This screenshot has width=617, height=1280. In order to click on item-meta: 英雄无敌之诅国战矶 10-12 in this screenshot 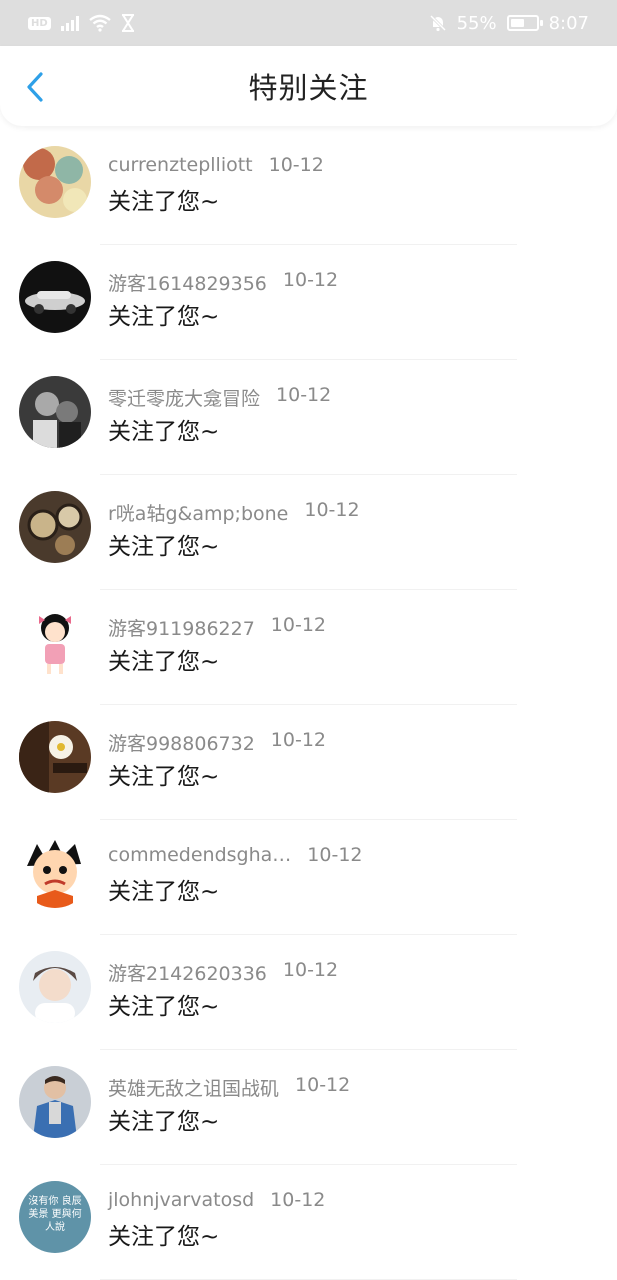, I will do `click(229, 1087)`.